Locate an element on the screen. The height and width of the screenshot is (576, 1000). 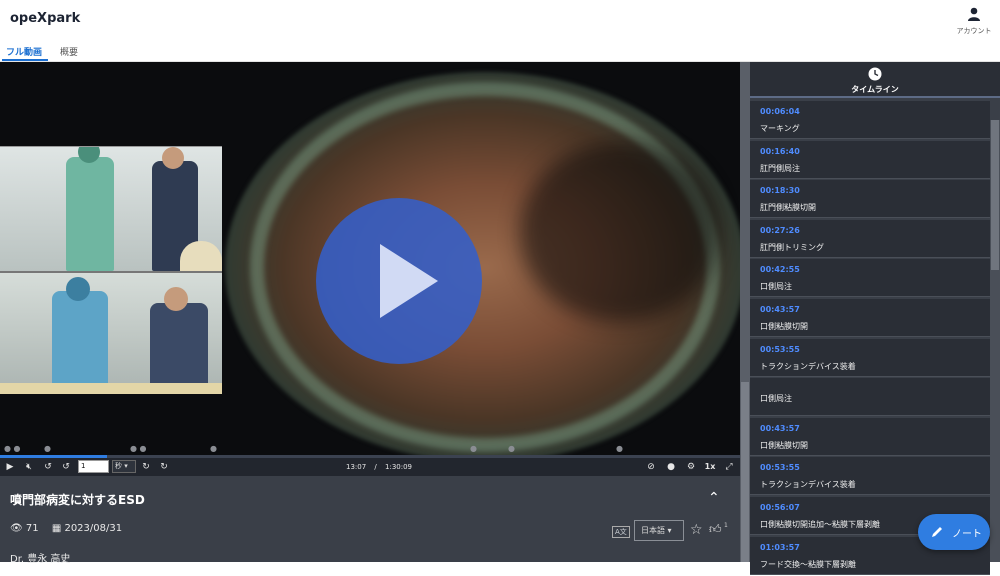
timeline-item: 口側局注 is located at coordinates (870, 397).